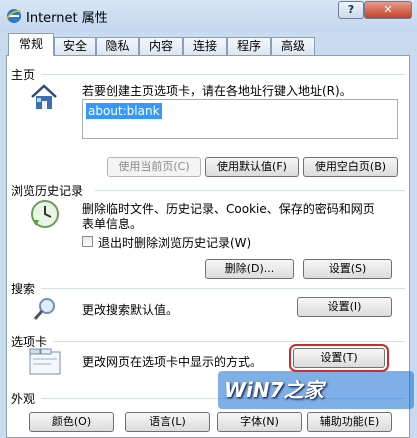  What do you see at coordinates (75, 46) in the screenshot?
I see `tab-security: 安全` at bounding box center [75, 46].